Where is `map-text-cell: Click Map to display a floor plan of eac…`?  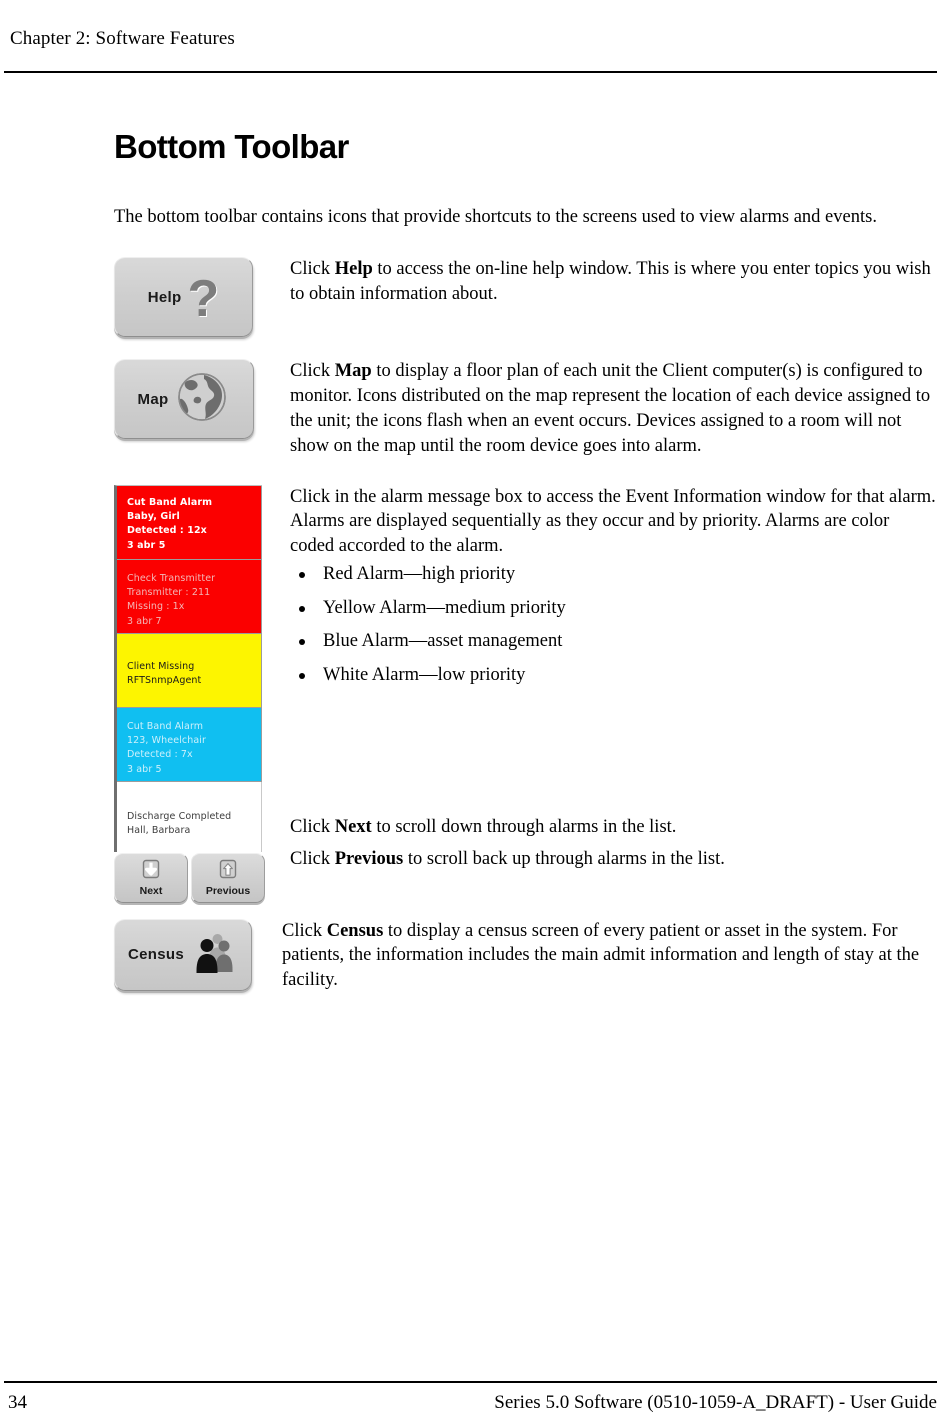 map-text-cell: Click Map to display a floor plan of eac… is located at coordinates (614, 409).